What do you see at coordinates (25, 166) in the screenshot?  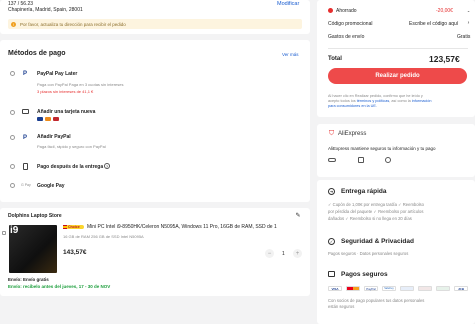 I see `receipt-icon` at bounding box center [25, 166].